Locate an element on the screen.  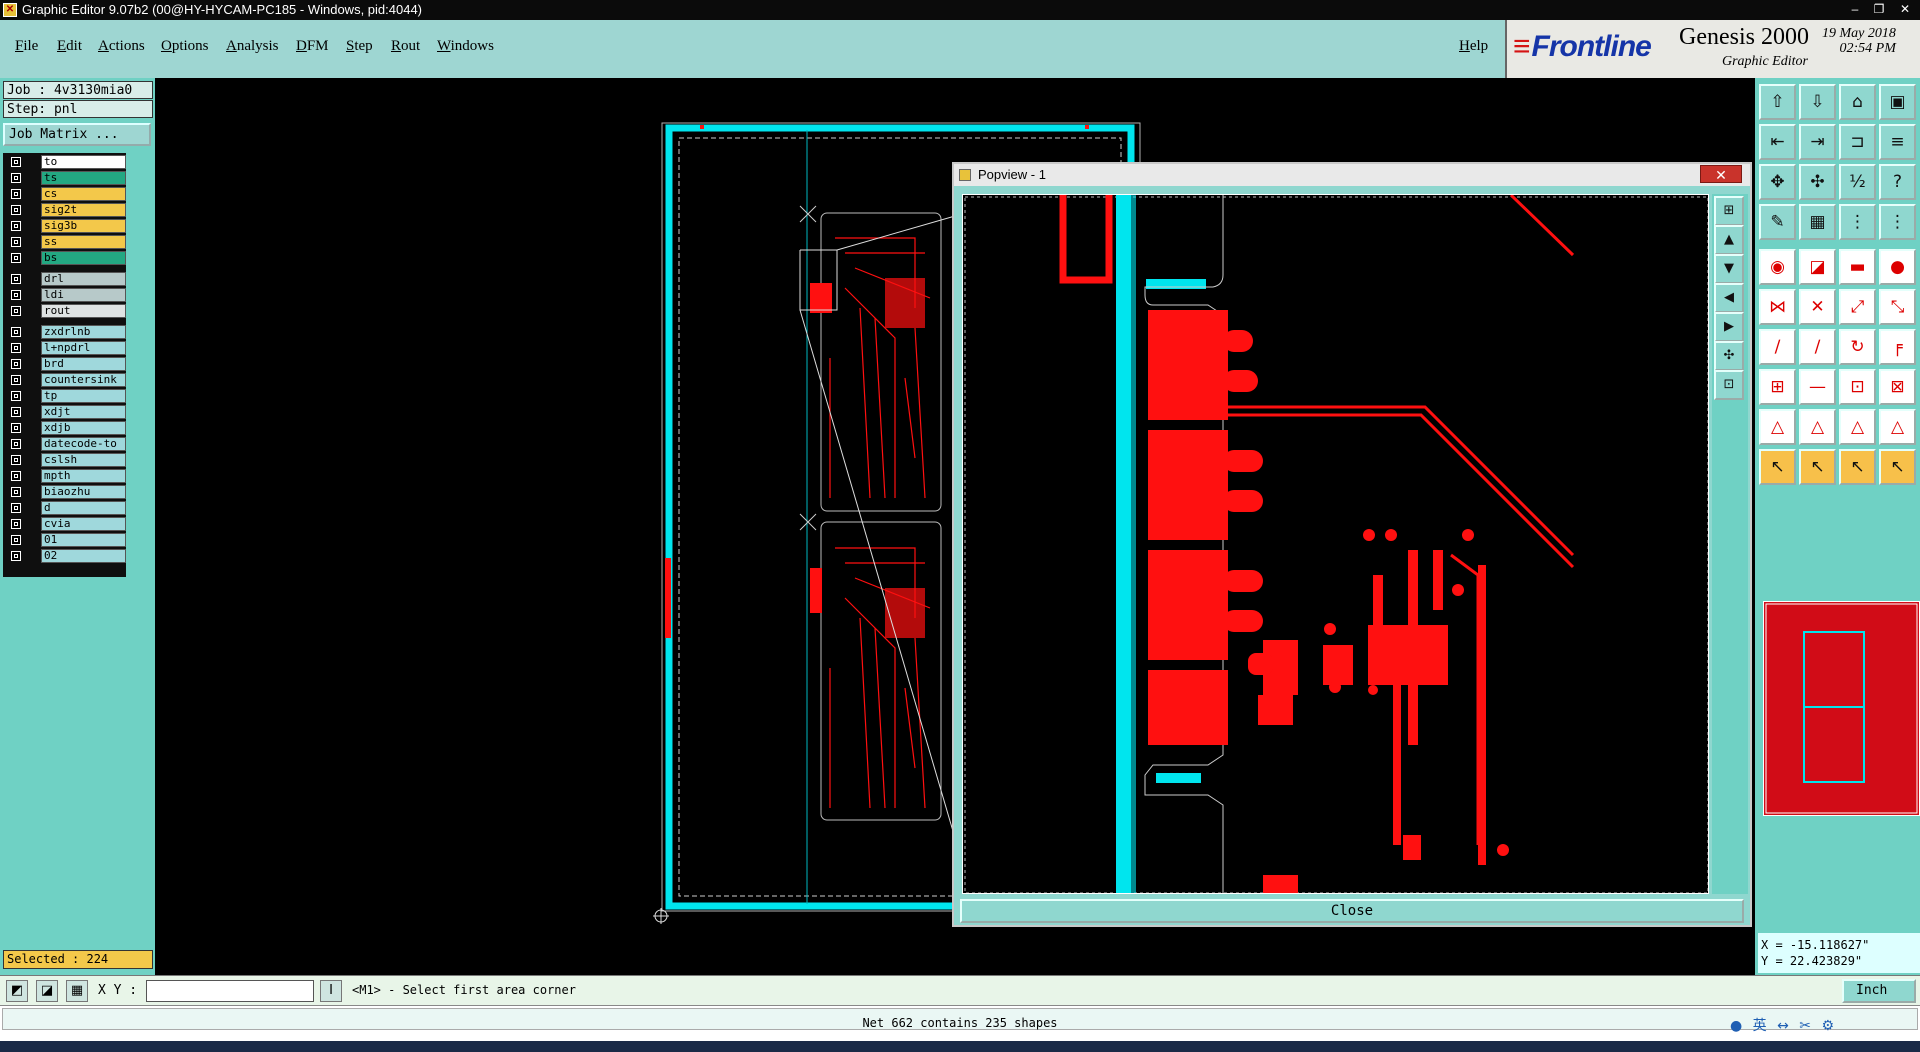
tool-ruler-icon: ▬ is located at coordinates (1857, 267).